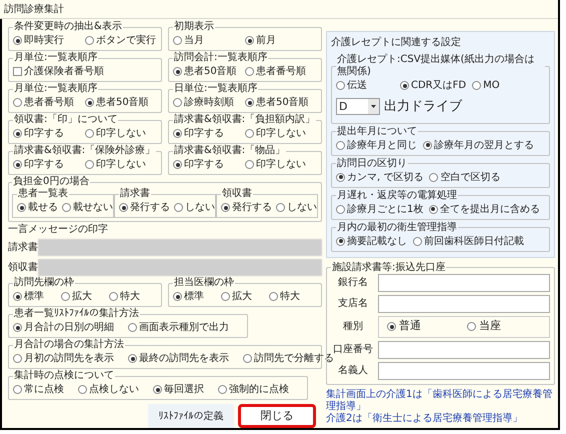  Describe the element at coordinates (302, 208) in the screenshot. I see `option-label: しない` at that location.